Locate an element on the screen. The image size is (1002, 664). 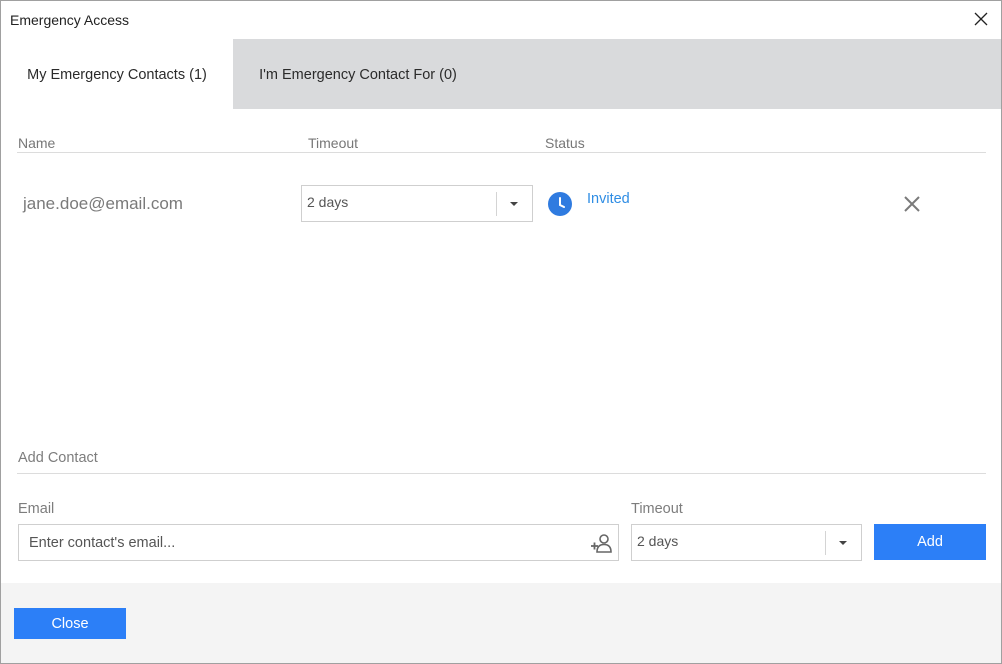
add-contact-heading: Add Contact is located at coordinates (58, 458).